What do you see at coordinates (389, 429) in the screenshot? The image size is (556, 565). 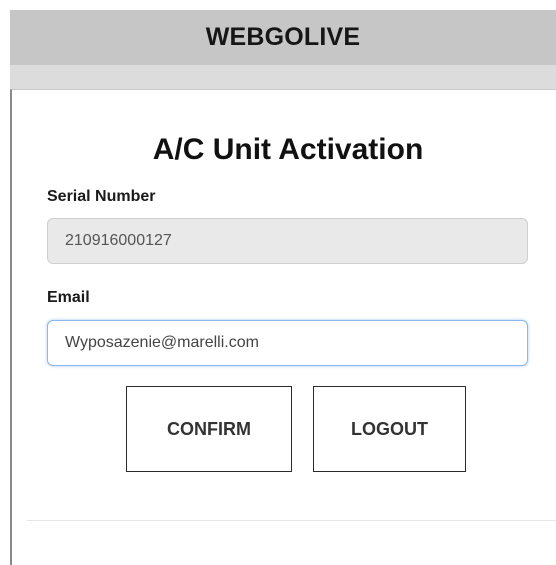 I see `logout-button: LOGOUT` at bounding box center [389, 429].